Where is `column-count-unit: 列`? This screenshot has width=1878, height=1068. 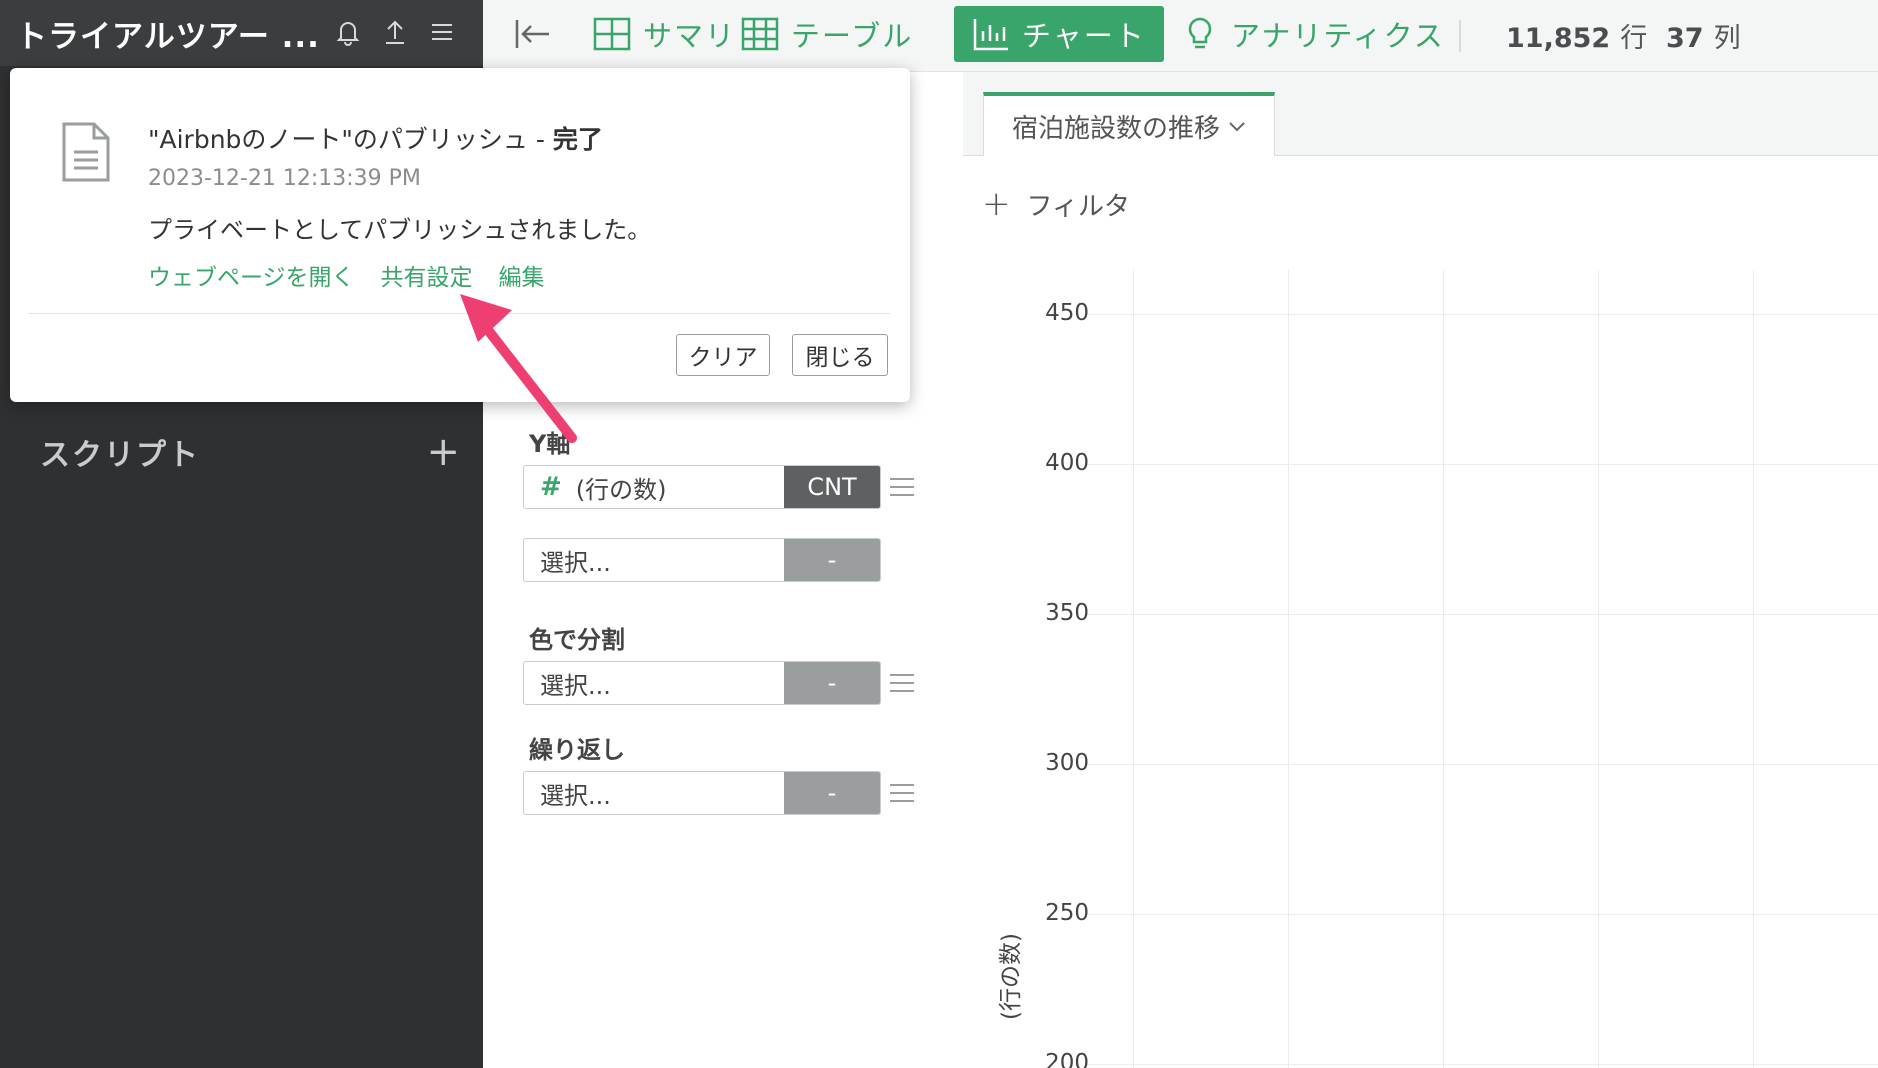
column-count-unit: 列 is located at coordinates (1727, 38).